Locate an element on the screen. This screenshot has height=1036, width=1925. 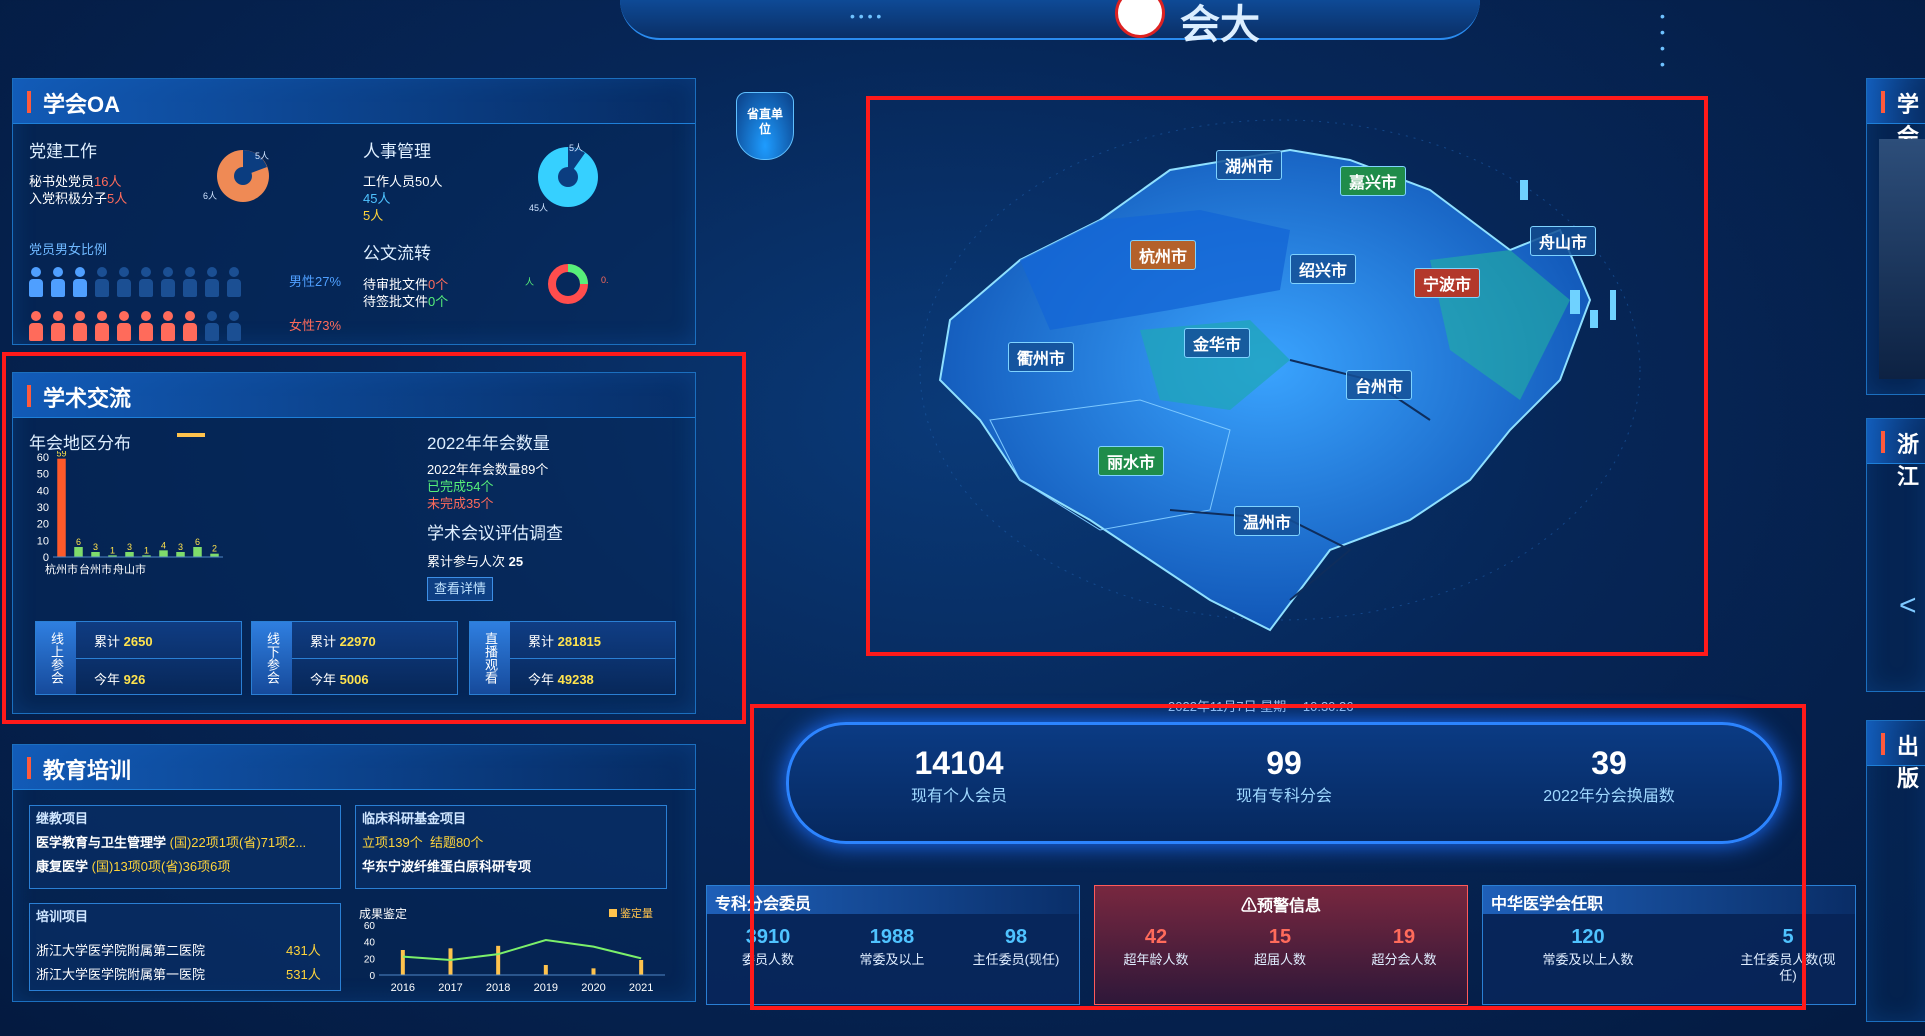
continuing-title: 继教项目 is located at coordinates (62, 818).